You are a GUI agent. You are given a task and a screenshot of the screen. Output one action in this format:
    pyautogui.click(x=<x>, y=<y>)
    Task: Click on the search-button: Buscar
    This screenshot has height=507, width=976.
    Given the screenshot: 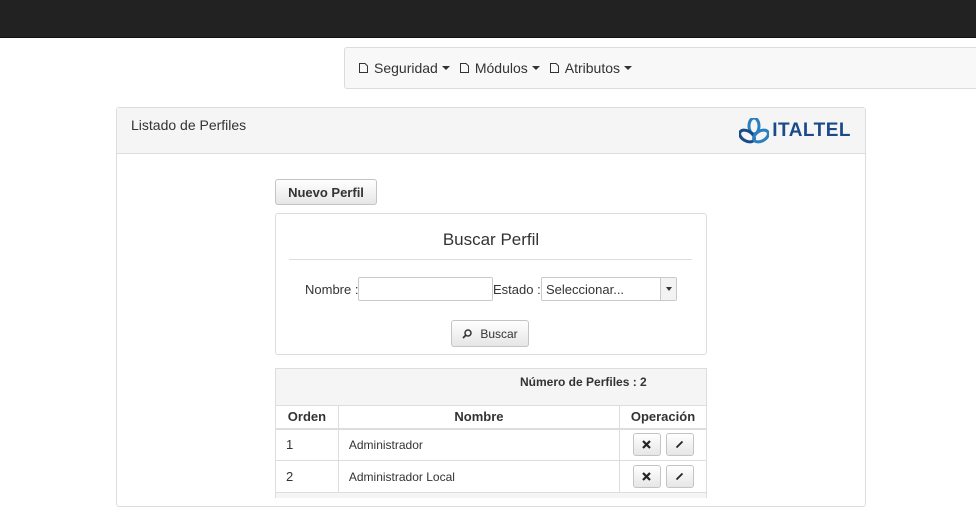 What is the action you would take?
    pyautogui.click(x=490, y=333)
    